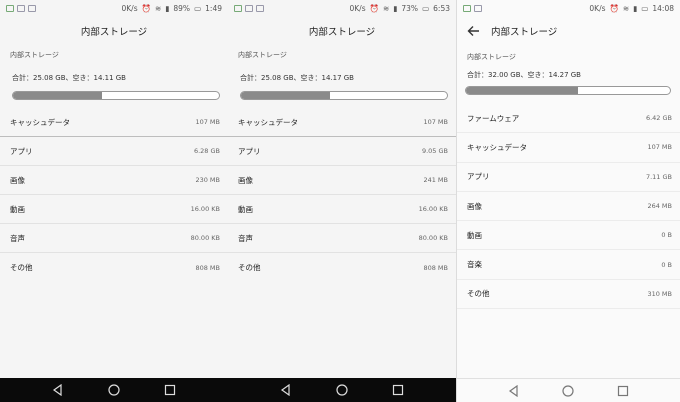  What do you see at coordinates (474, 265) in the screenshot?
I see `item-label: 音楽` at bounding box center [474, 265].